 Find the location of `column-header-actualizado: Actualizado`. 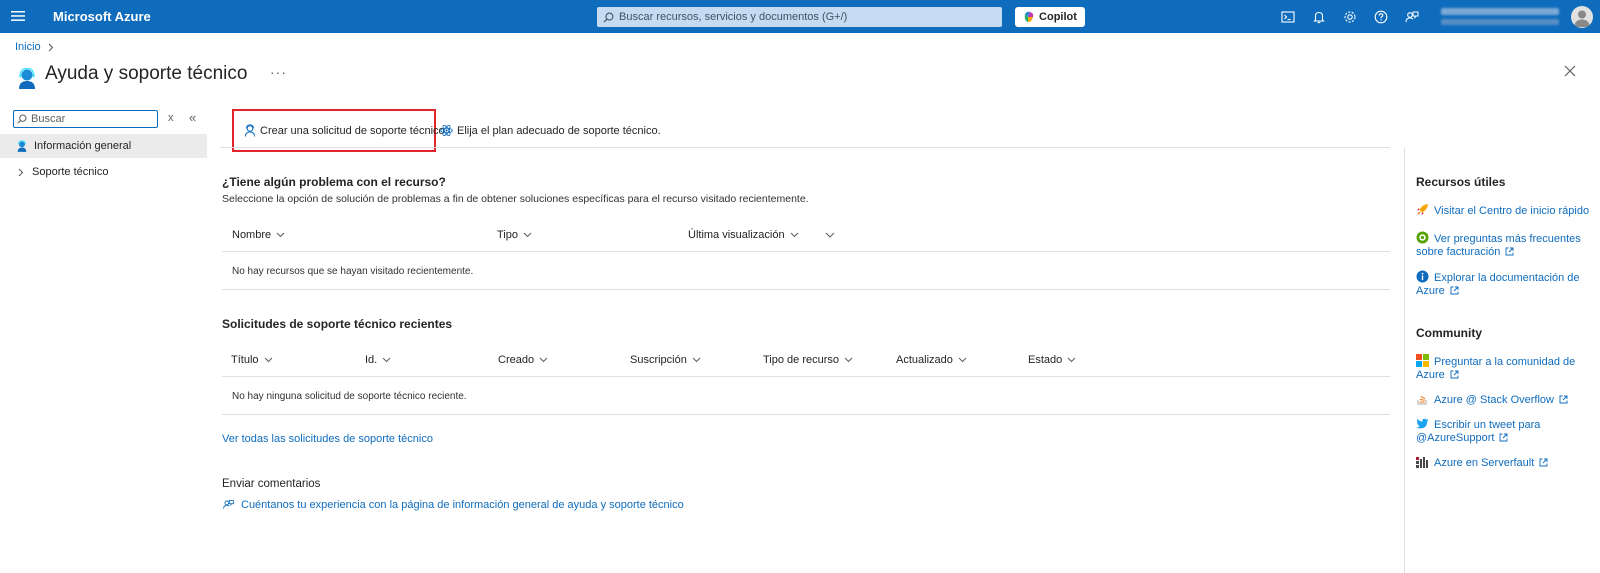

column-header-actualizado: Actualizado is located at coordinates (931, 360).